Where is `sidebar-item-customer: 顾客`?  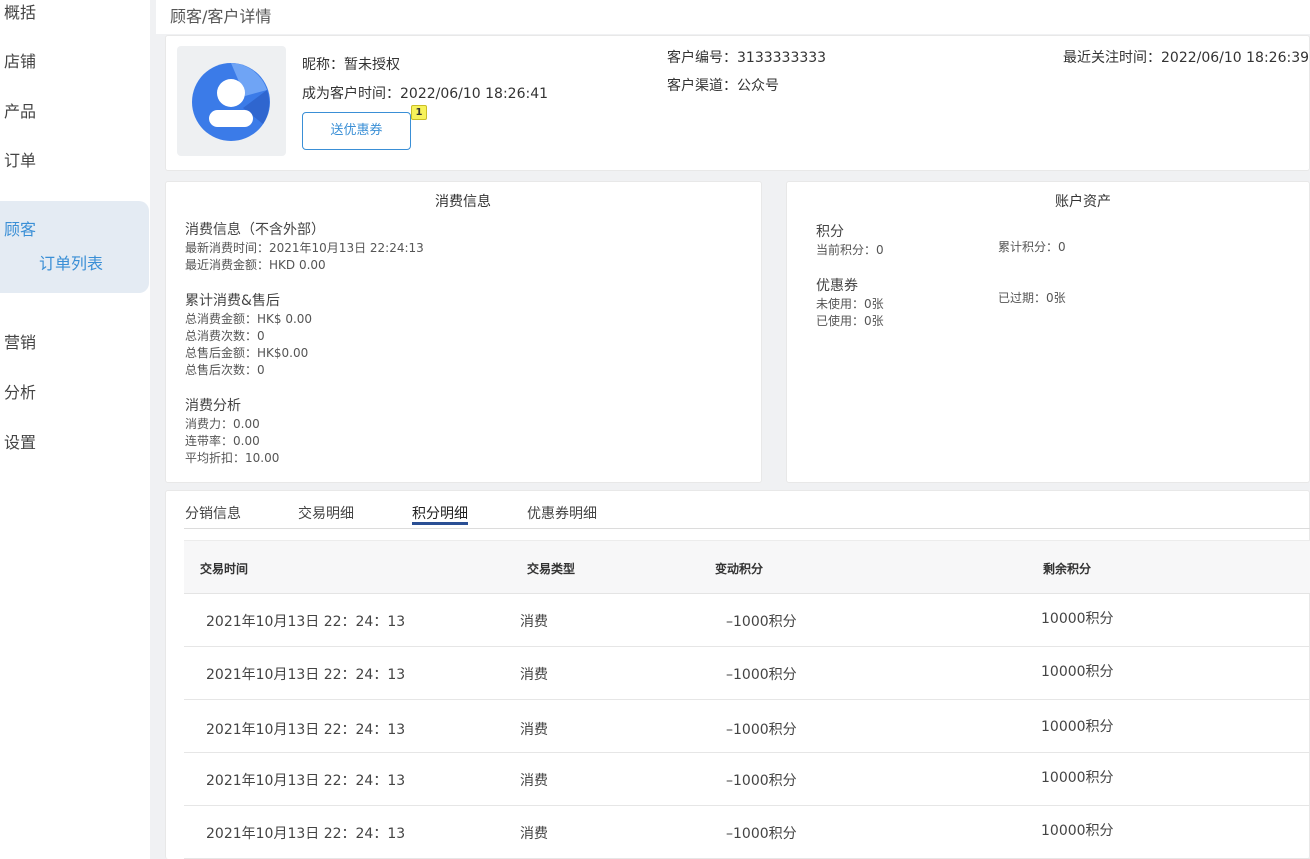 sidebar-item-customer: 顾客 is located at coordinates (20, 230).